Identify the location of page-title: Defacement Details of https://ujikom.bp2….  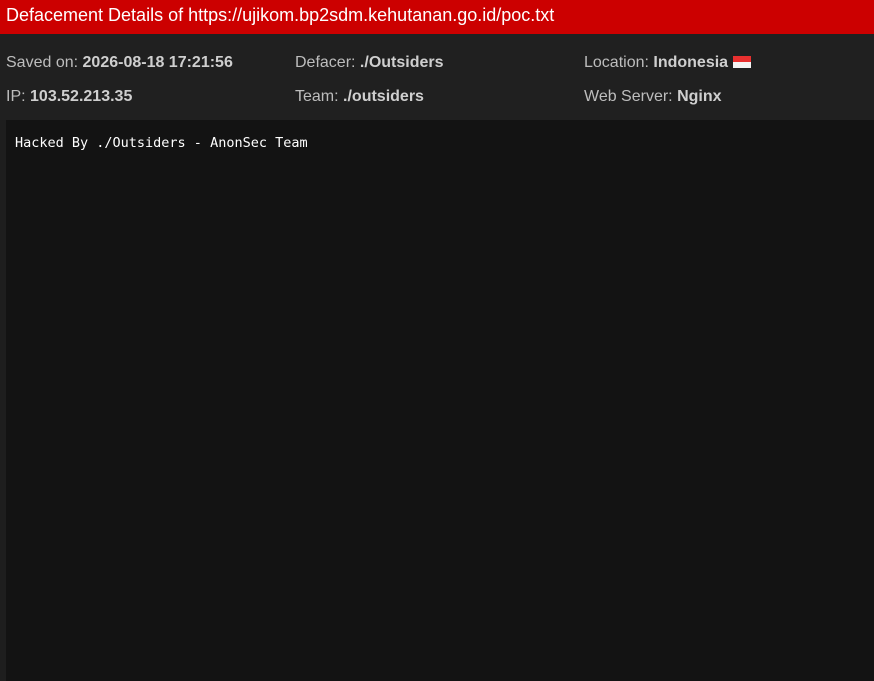
(437, 17).